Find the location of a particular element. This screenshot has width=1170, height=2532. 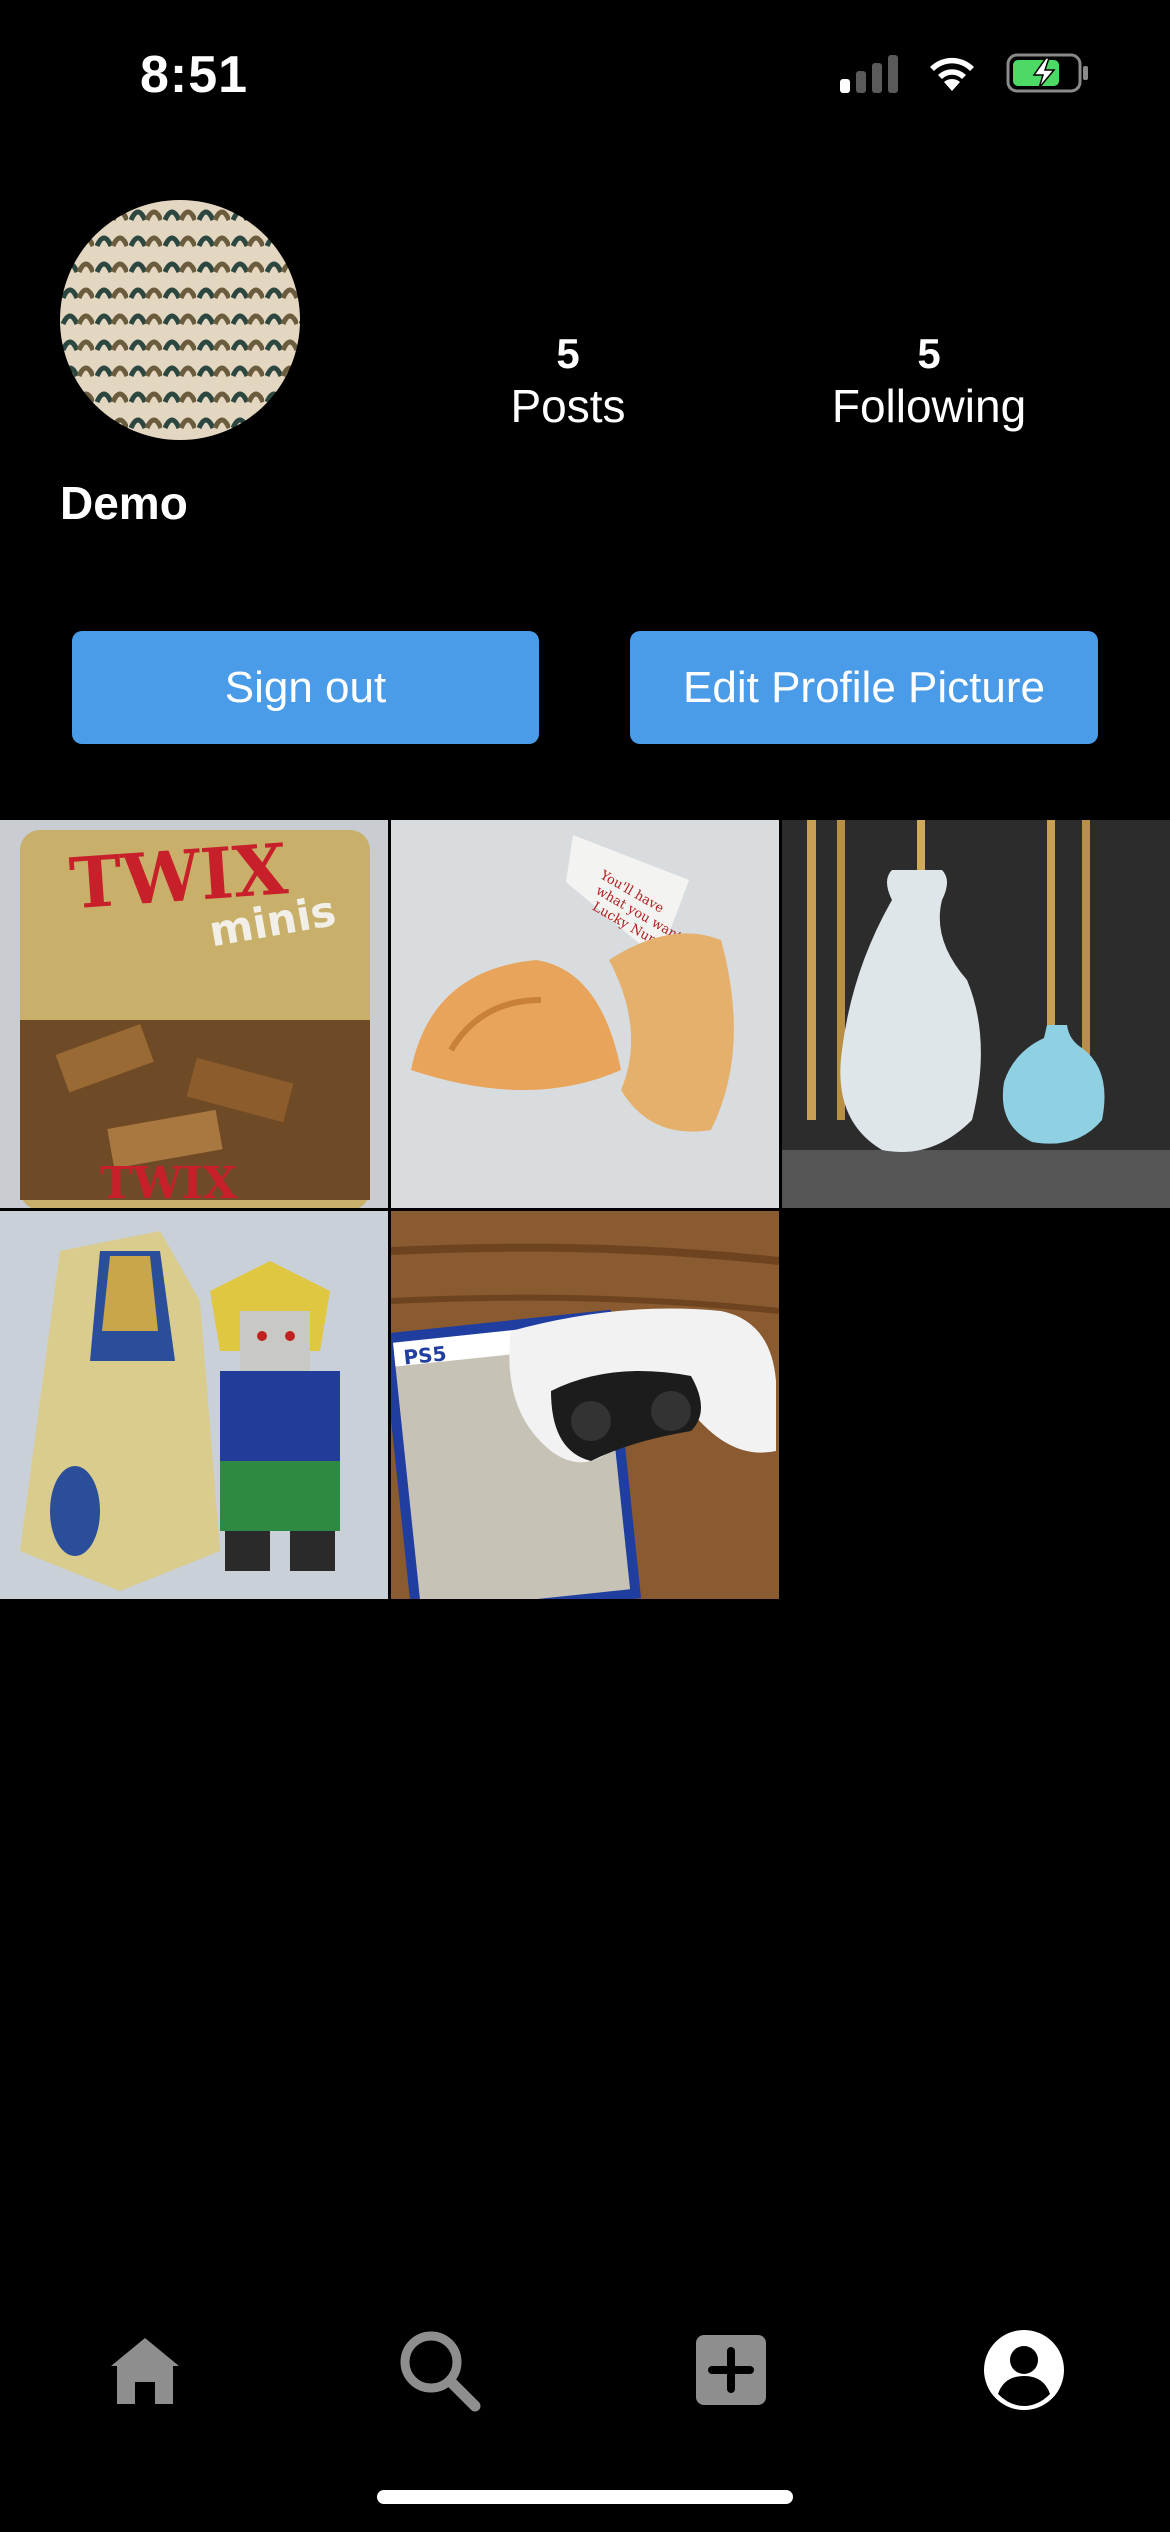

wifi-icon is located at coordinates (952, 74).